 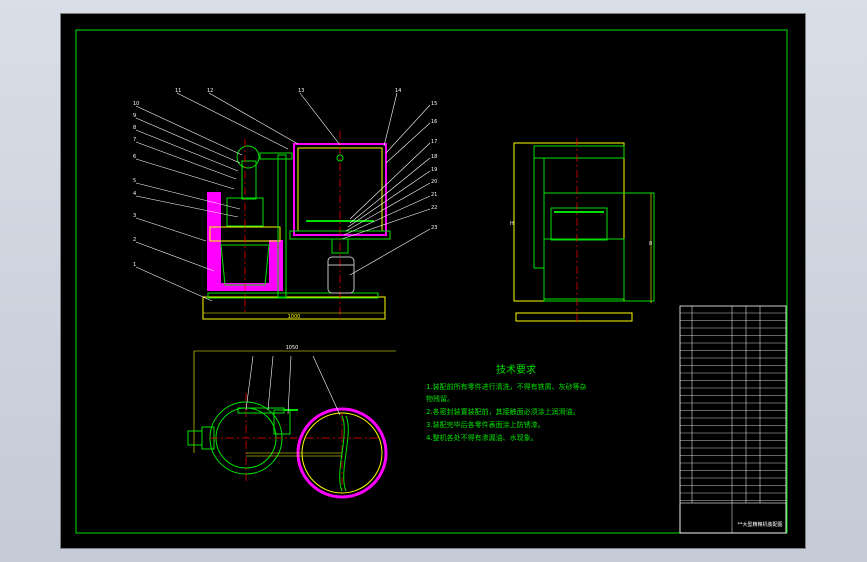 What do you see at coordinates (503, 411) in the screenshot?
I see `tech-item-2: 2.各密封装置装配前，其接触面必须涂上润滑油。` at bounding box center [503, 411].